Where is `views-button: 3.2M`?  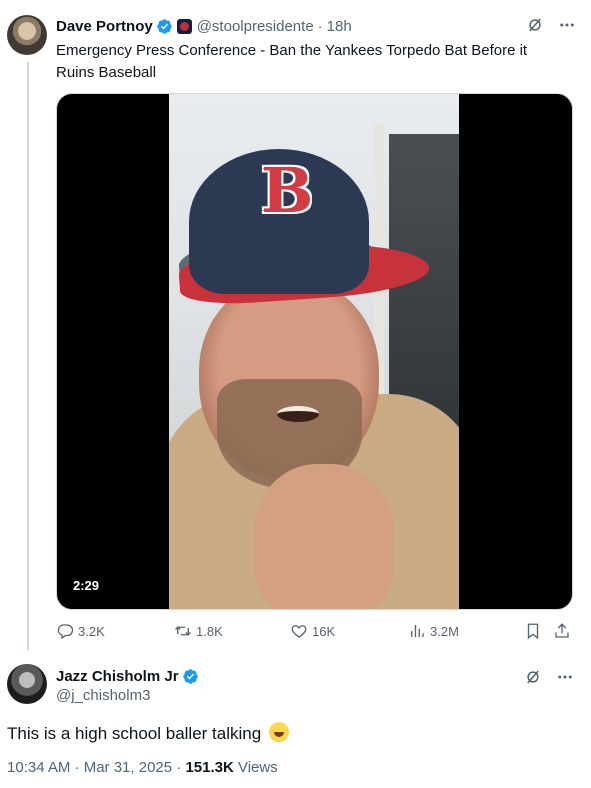
views-button: 3.2M is located at coordinates (433, 631).